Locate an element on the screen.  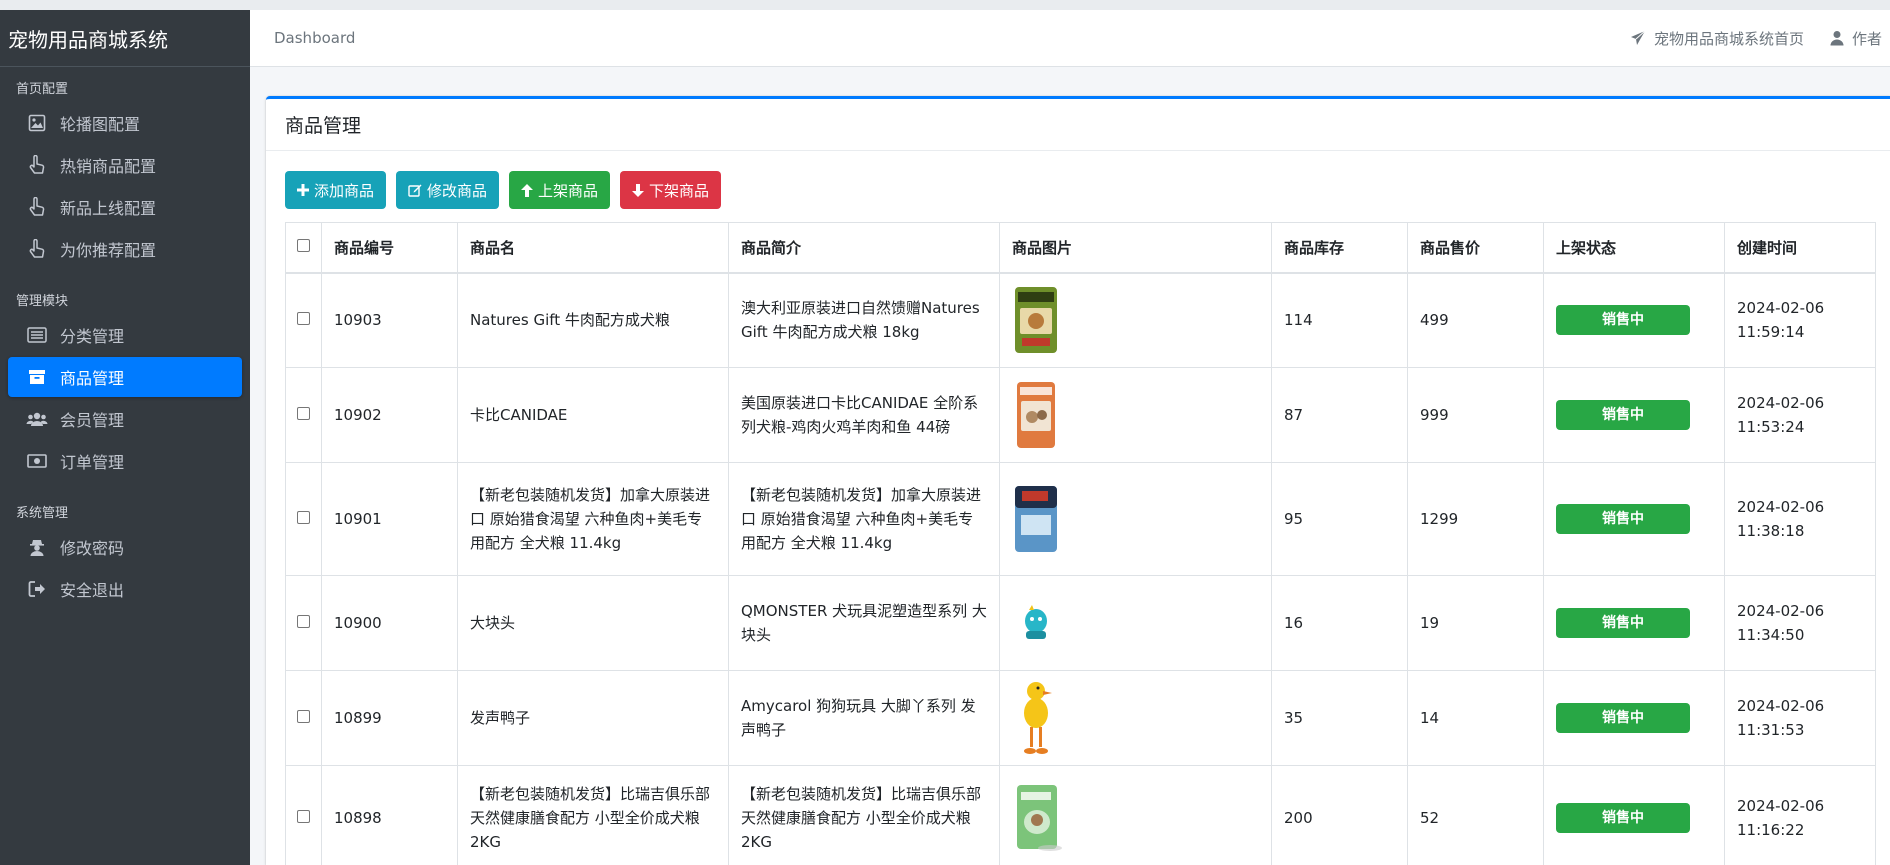
sidebar-item-label: 订单管理 is located at coordinates (92, 462).